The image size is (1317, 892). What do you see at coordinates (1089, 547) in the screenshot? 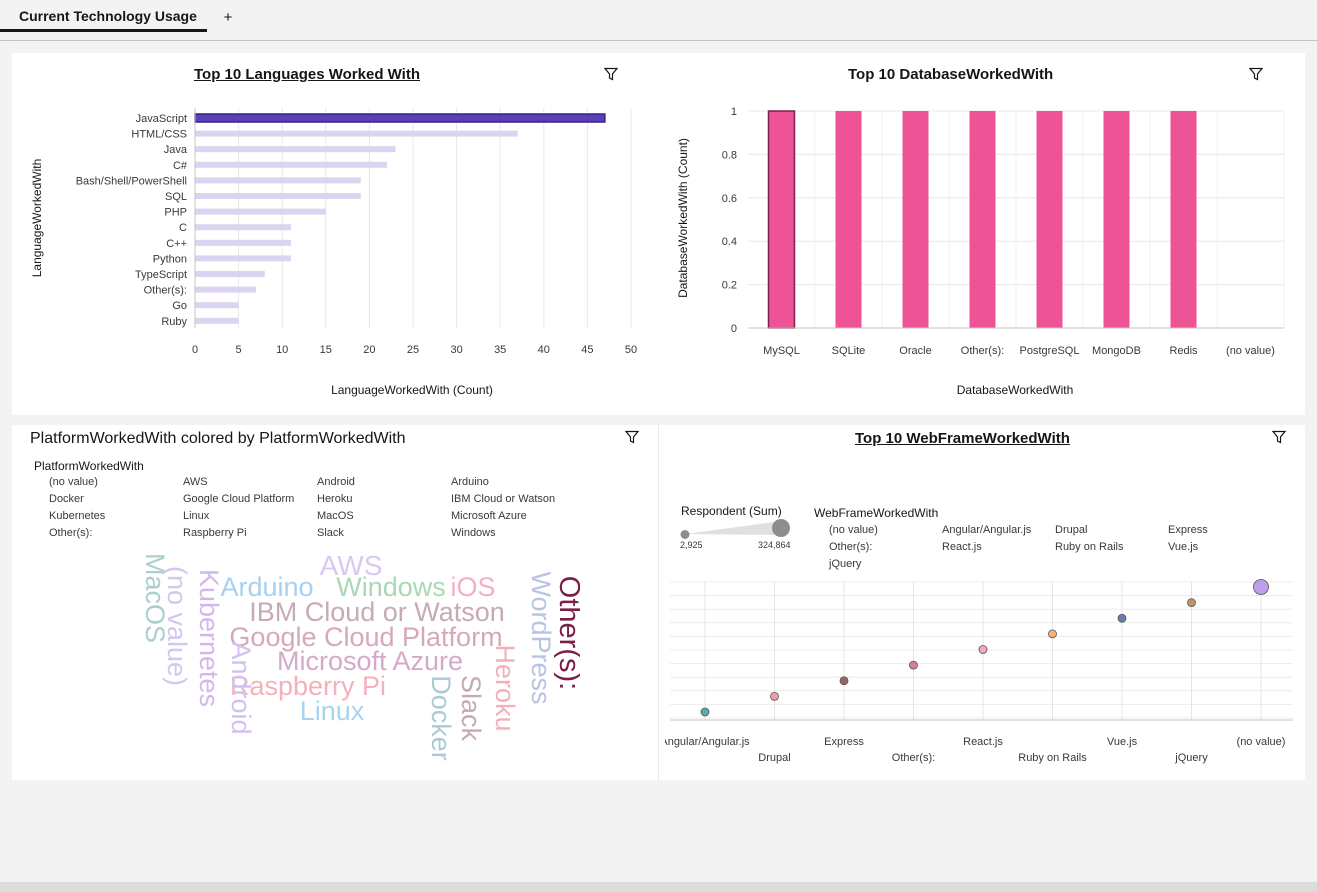
I see `webframes-legend-item: Ruby on Rails` at bounding box center [1089, 547].